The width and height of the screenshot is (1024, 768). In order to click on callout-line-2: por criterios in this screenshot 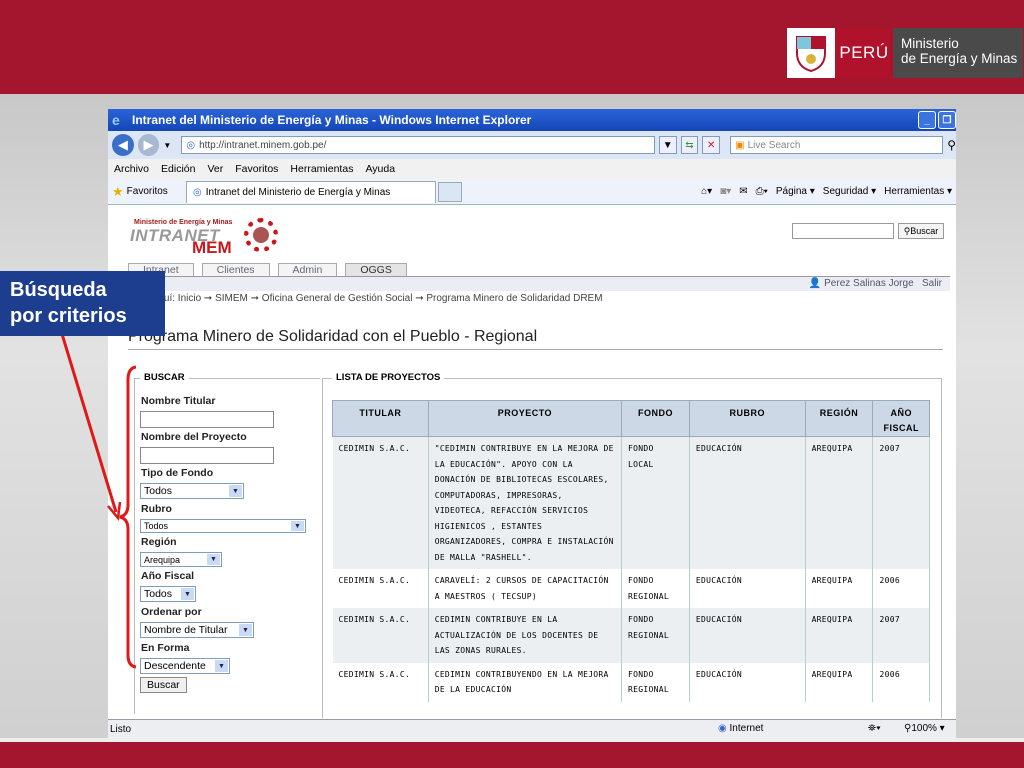, I will do `click(68, 316)`.